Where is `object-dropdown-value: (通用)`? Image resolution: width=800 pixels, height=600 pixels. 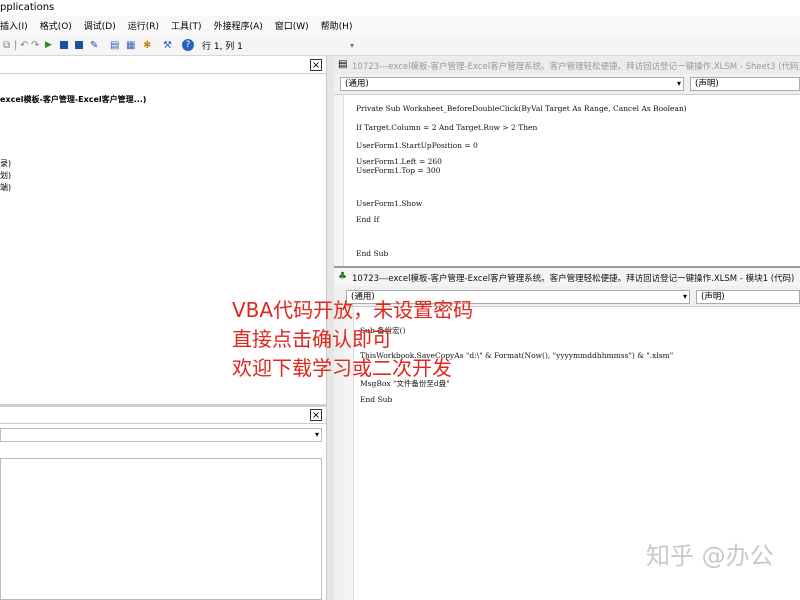
object-dropdown-value: (通用) is located at coordinates (357, 84).